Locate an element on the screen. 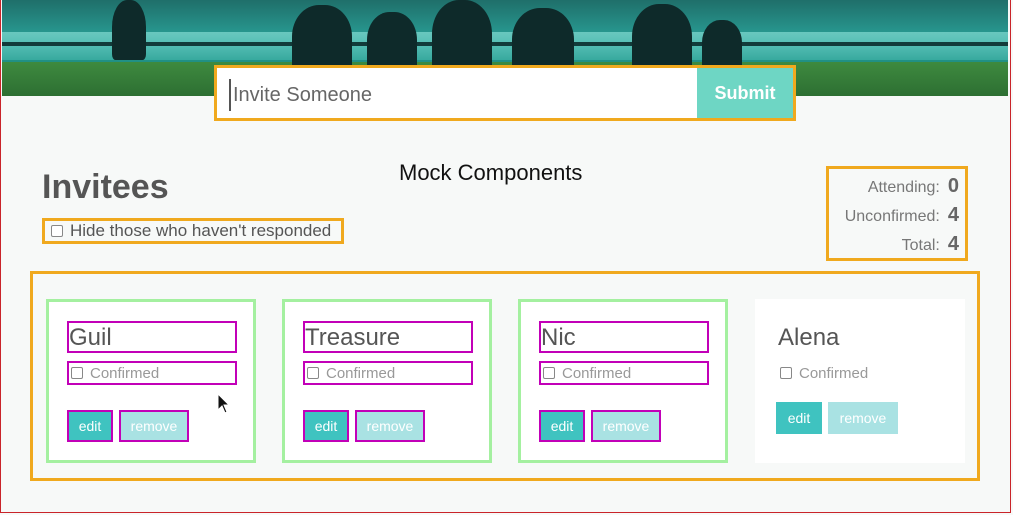  invitee-card: Alena Confirmed edit remove is located at coordinates (860, 381).